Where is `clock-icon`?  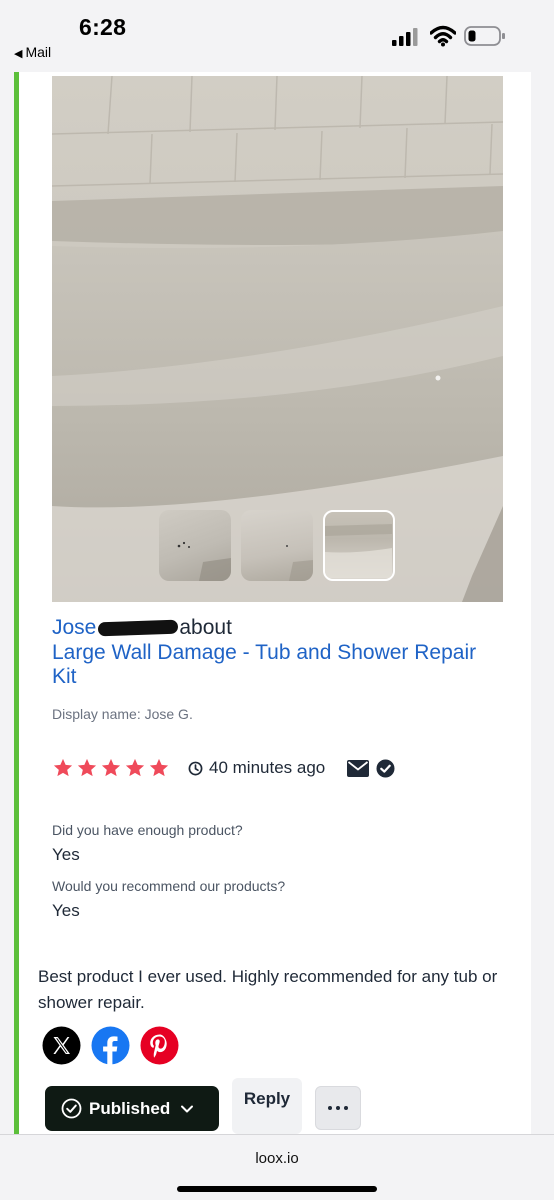 clock-icon is located at coordinates (195, 768).